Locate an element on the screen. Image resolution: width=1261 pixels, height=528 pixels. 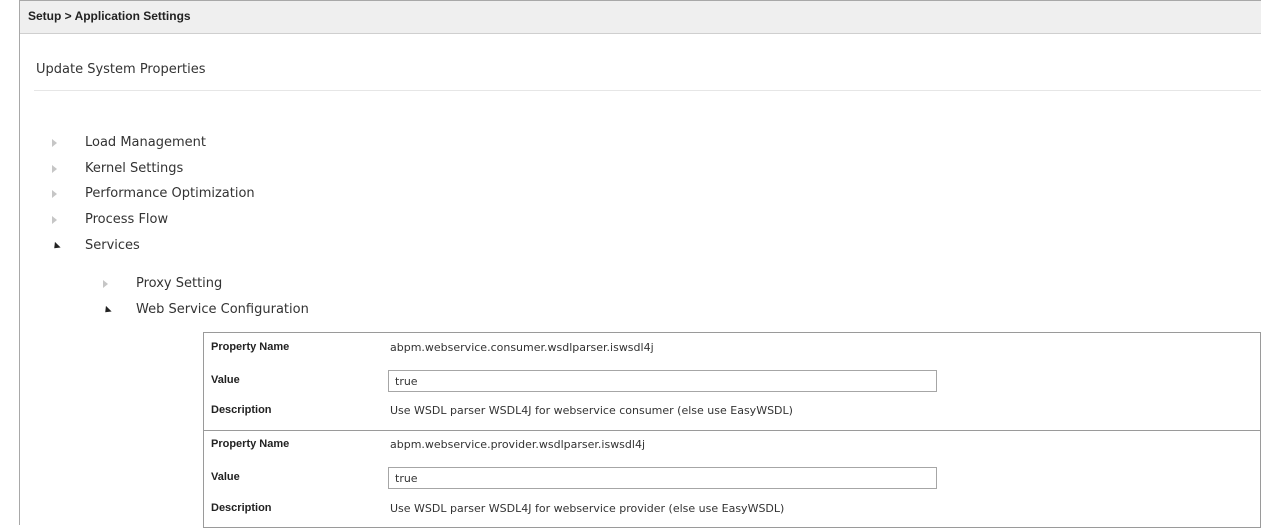
tree-item-label: Proxy Setting is located at coordinates (179, 283).